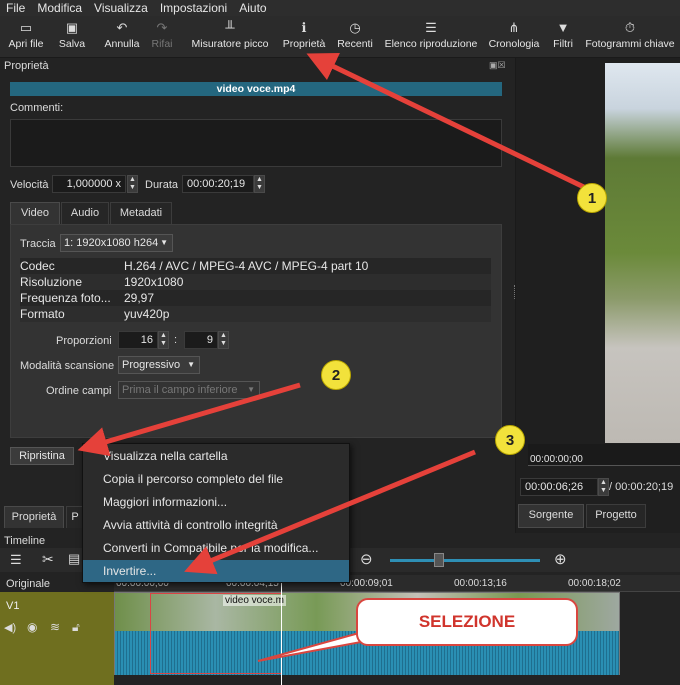  What do you see at coordinates (29, 185) in the screenshot?
I see `speed-label: Velocità` at bounding box center [29, 185].